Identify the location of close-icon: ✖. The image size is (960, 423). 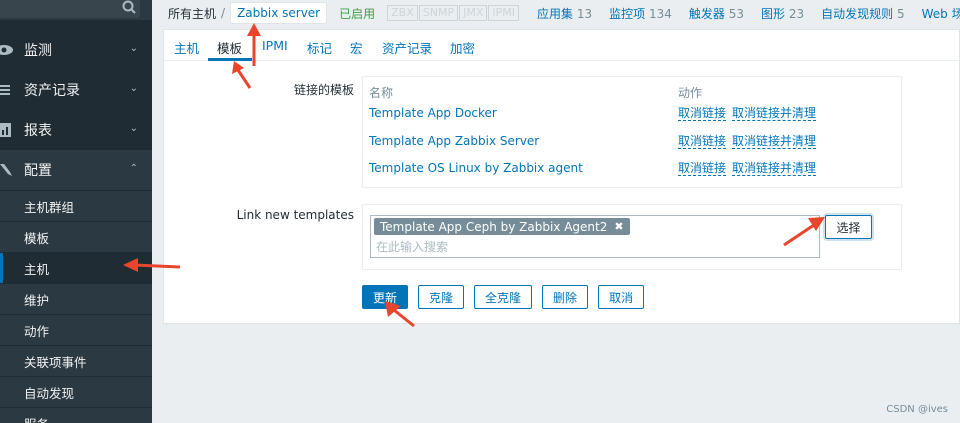
(618, 226).